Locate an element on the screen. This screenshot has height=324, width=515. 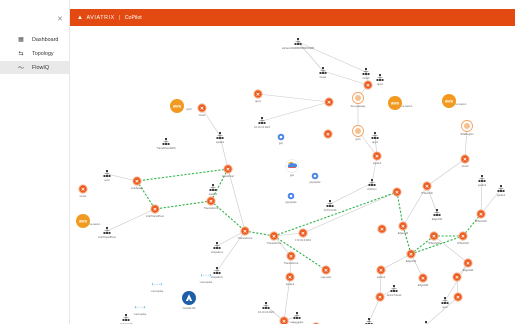
sun-node: SFERegion is located at coordinates (467, 128).